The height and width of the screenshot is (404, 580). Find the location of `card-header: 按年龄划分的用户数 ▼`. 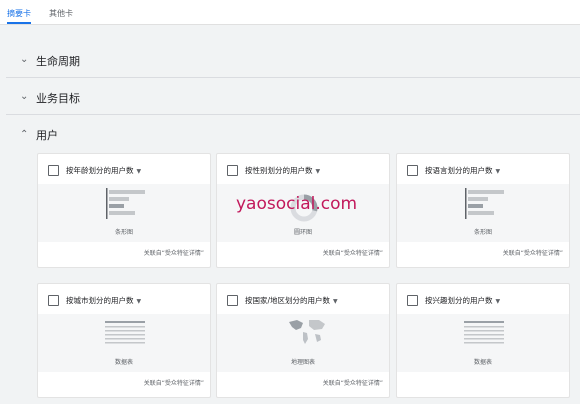

card-header: 按年龄划分的用户数 ▼ is located at coordinates (124, 169).